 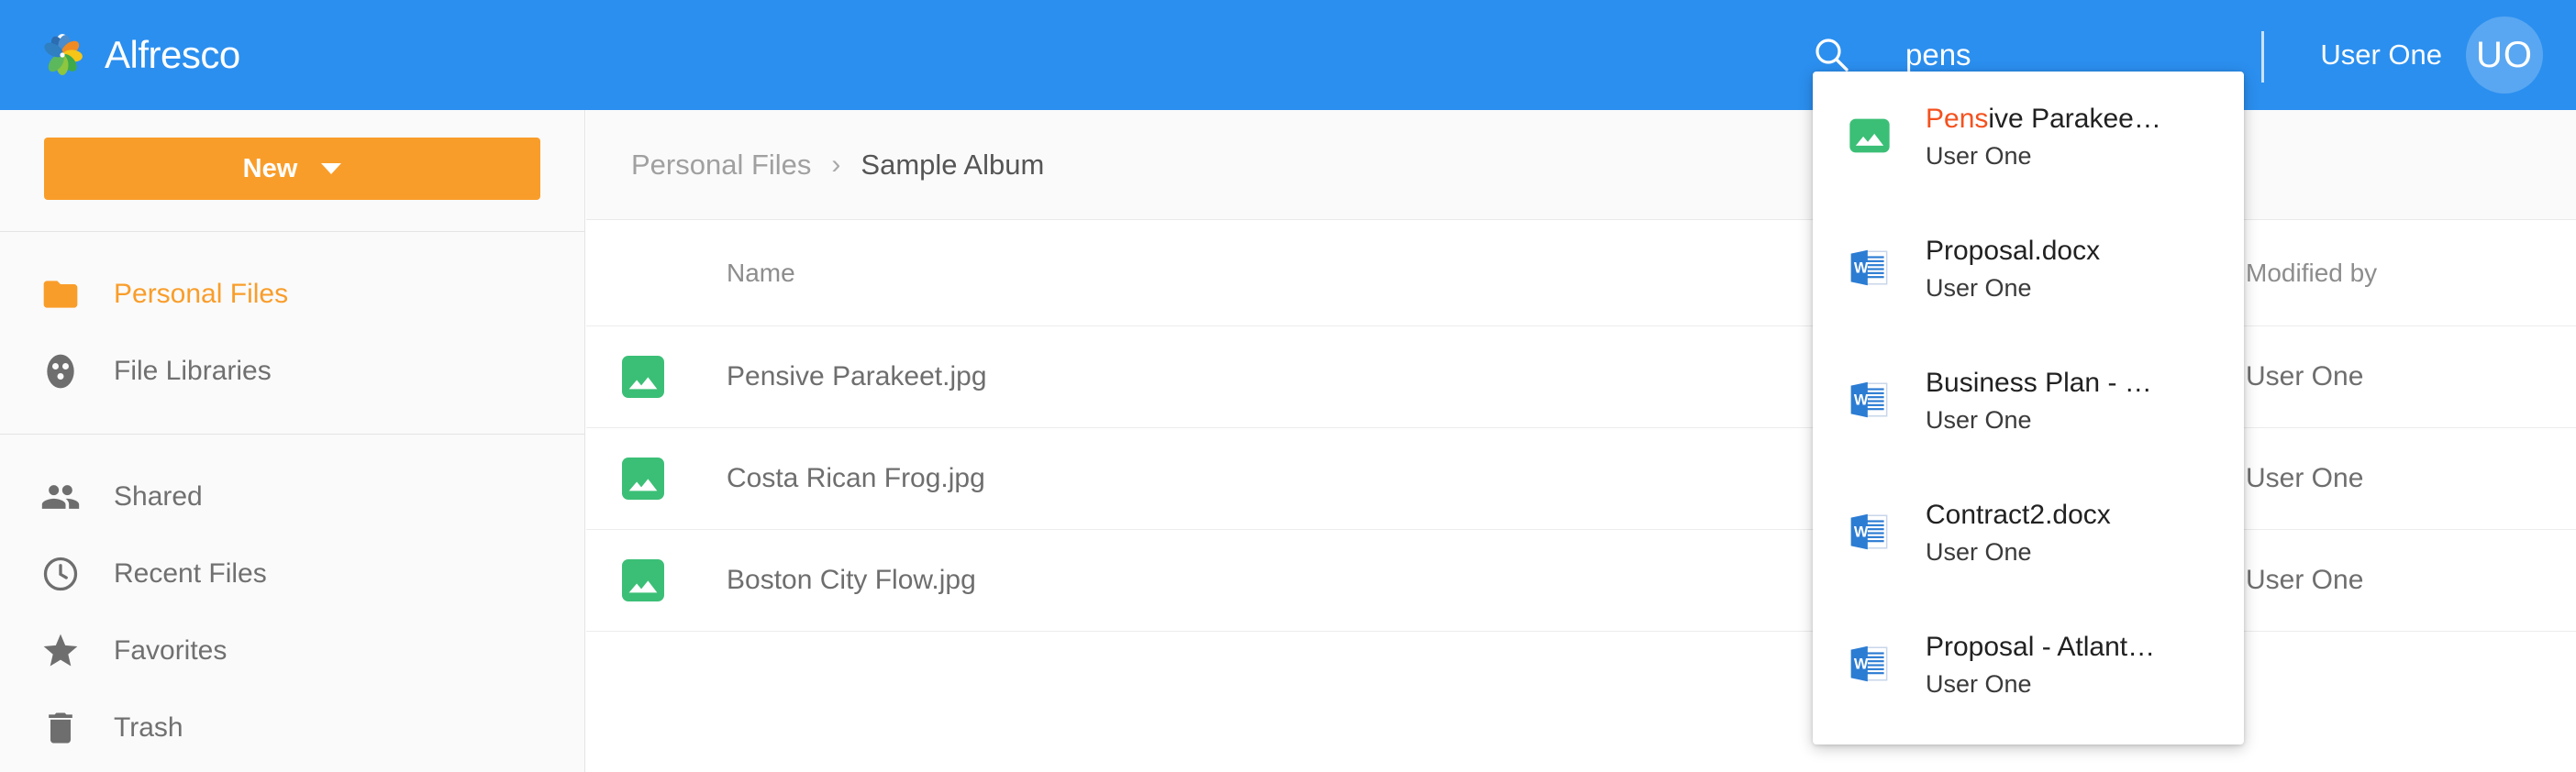 I want to click on suggestion-title-rest: Contract2.docx, so click(x=2018, y=515).